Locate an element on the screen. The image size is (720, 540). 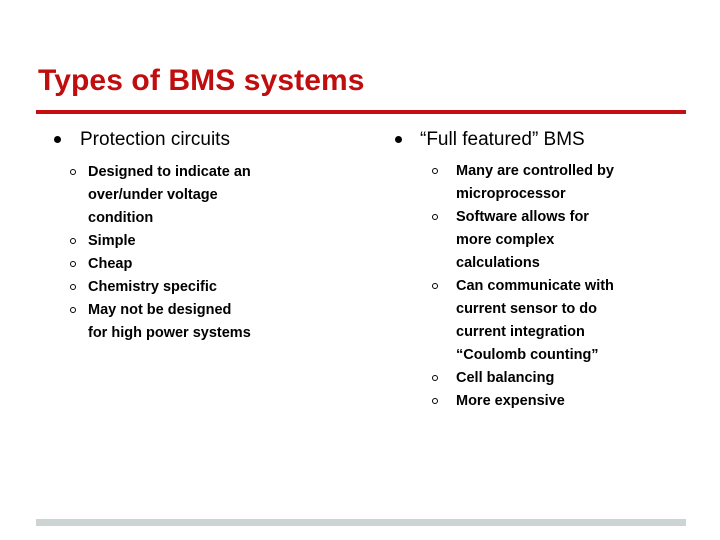
bullet-heading-protection-circuits: Protection circuits is located at coordinates (211, 140).